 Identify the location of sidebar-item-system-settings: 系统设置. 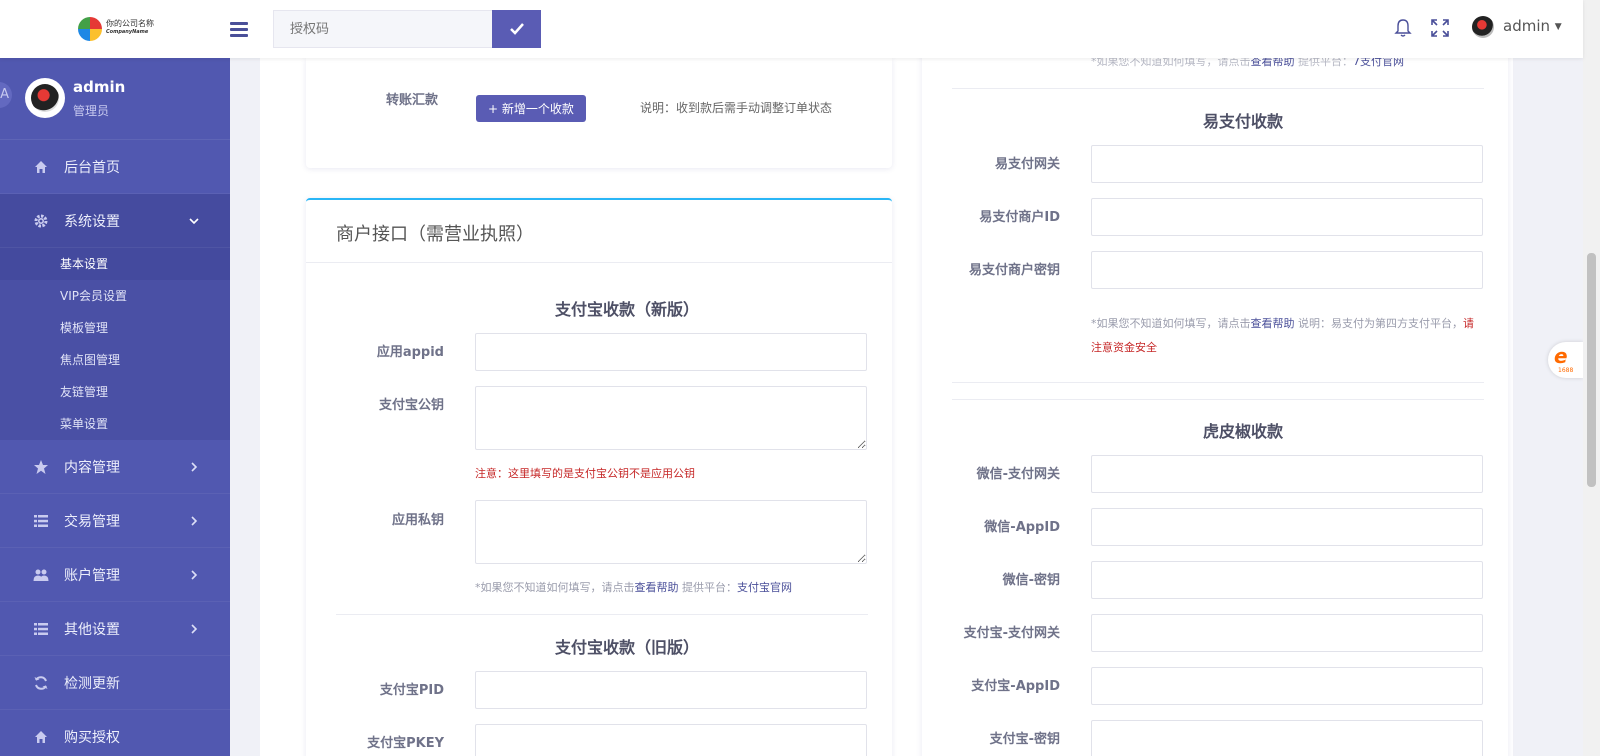
(115, 221).